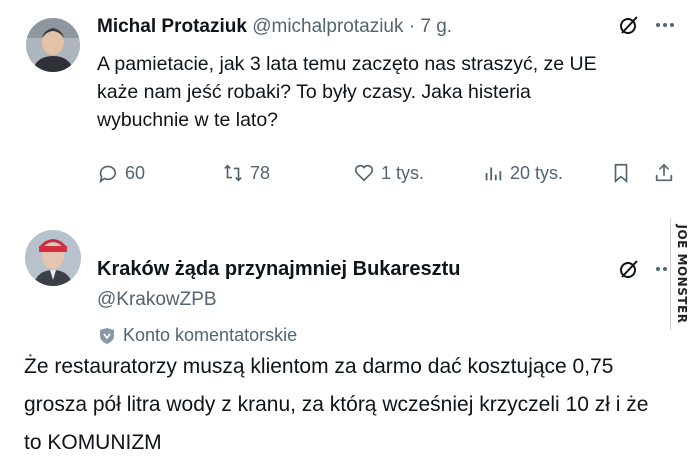  Describe the element at coordinates (403, 172) in the screenshot. I see `like-count: 1 tys.` at that location.